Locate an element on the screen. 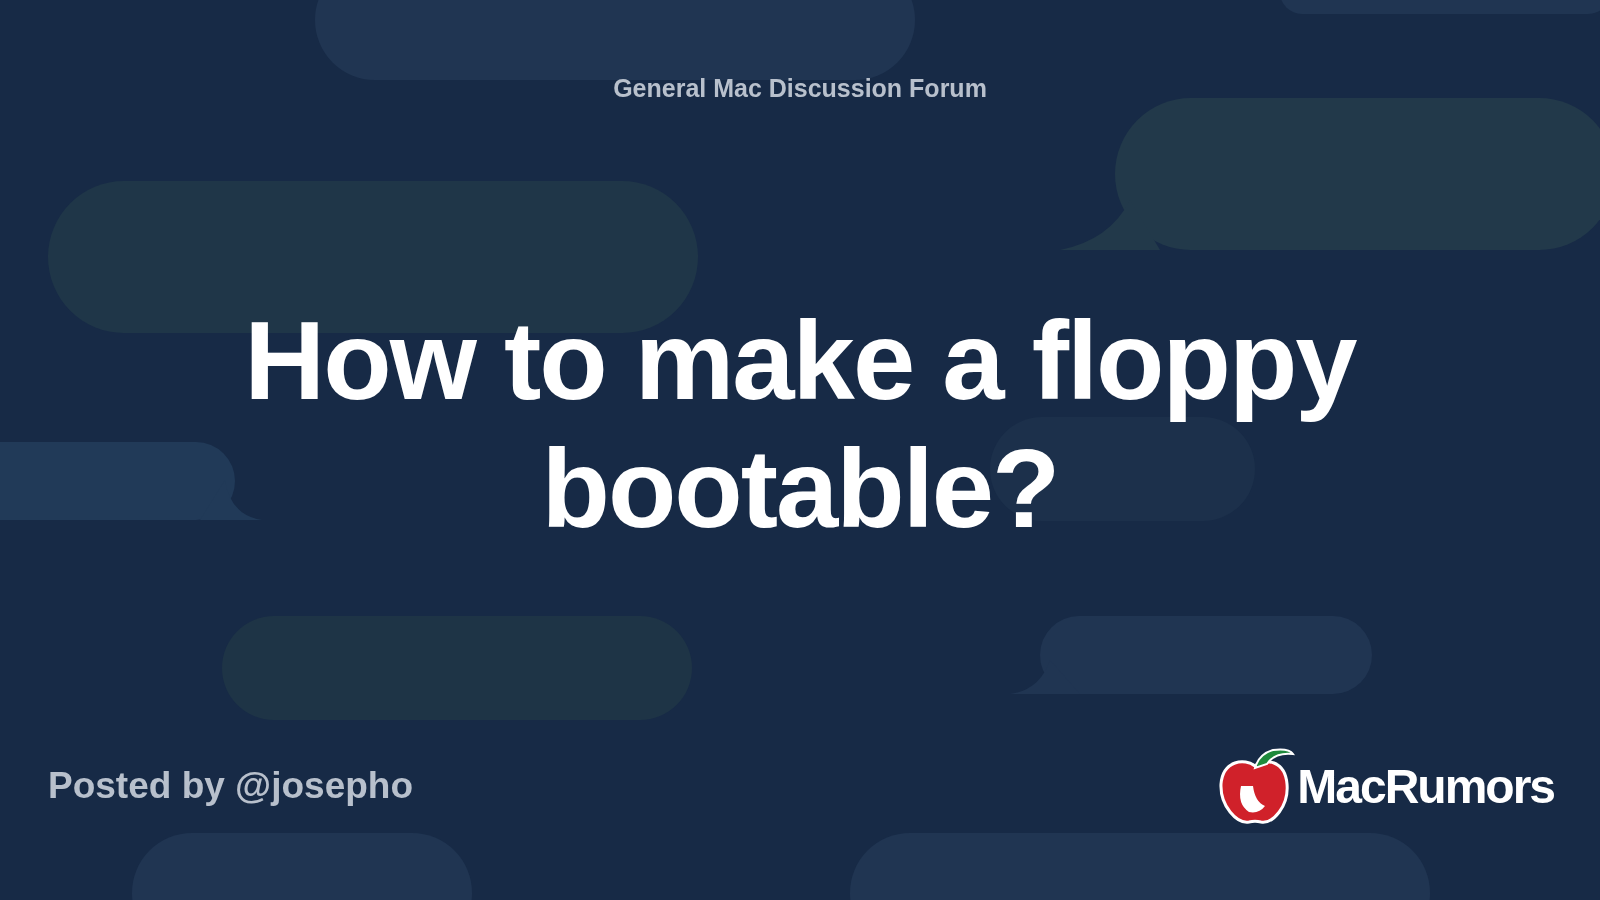 The height and width of the screenshot is (900, 1600). brand-name: MacRumors is located at coordinates (1425, 786).